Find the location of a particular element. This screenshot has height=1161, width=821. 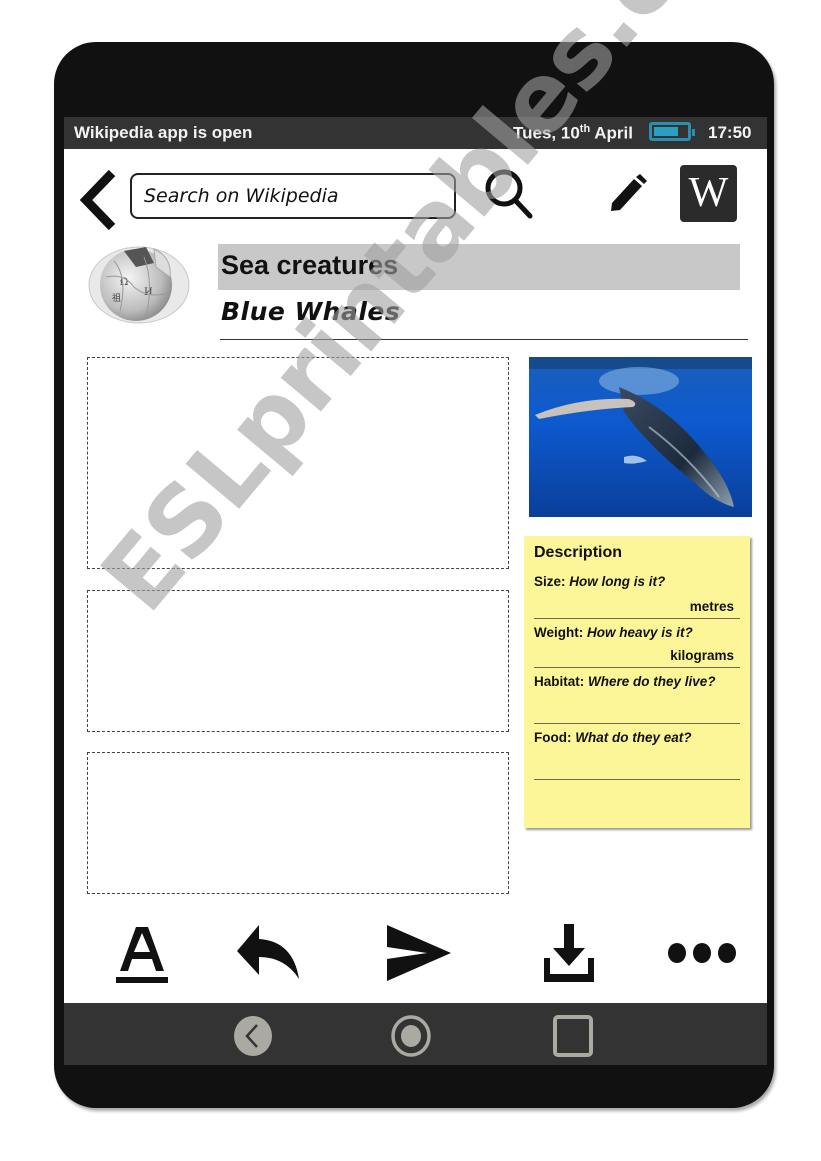

status-date: Tues, 10th April is located at coordinates (573, 133).